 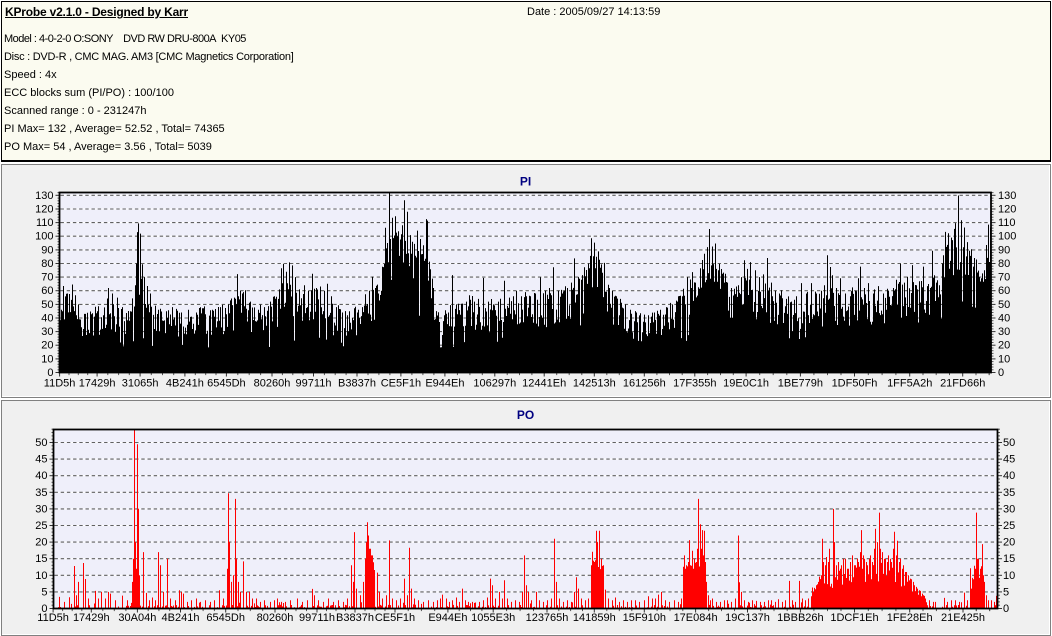 What do you see at coordinates (910, 618) in the screenshot?
I see `svg-text: 1FE28Eh` at bounding box center [910, 618].